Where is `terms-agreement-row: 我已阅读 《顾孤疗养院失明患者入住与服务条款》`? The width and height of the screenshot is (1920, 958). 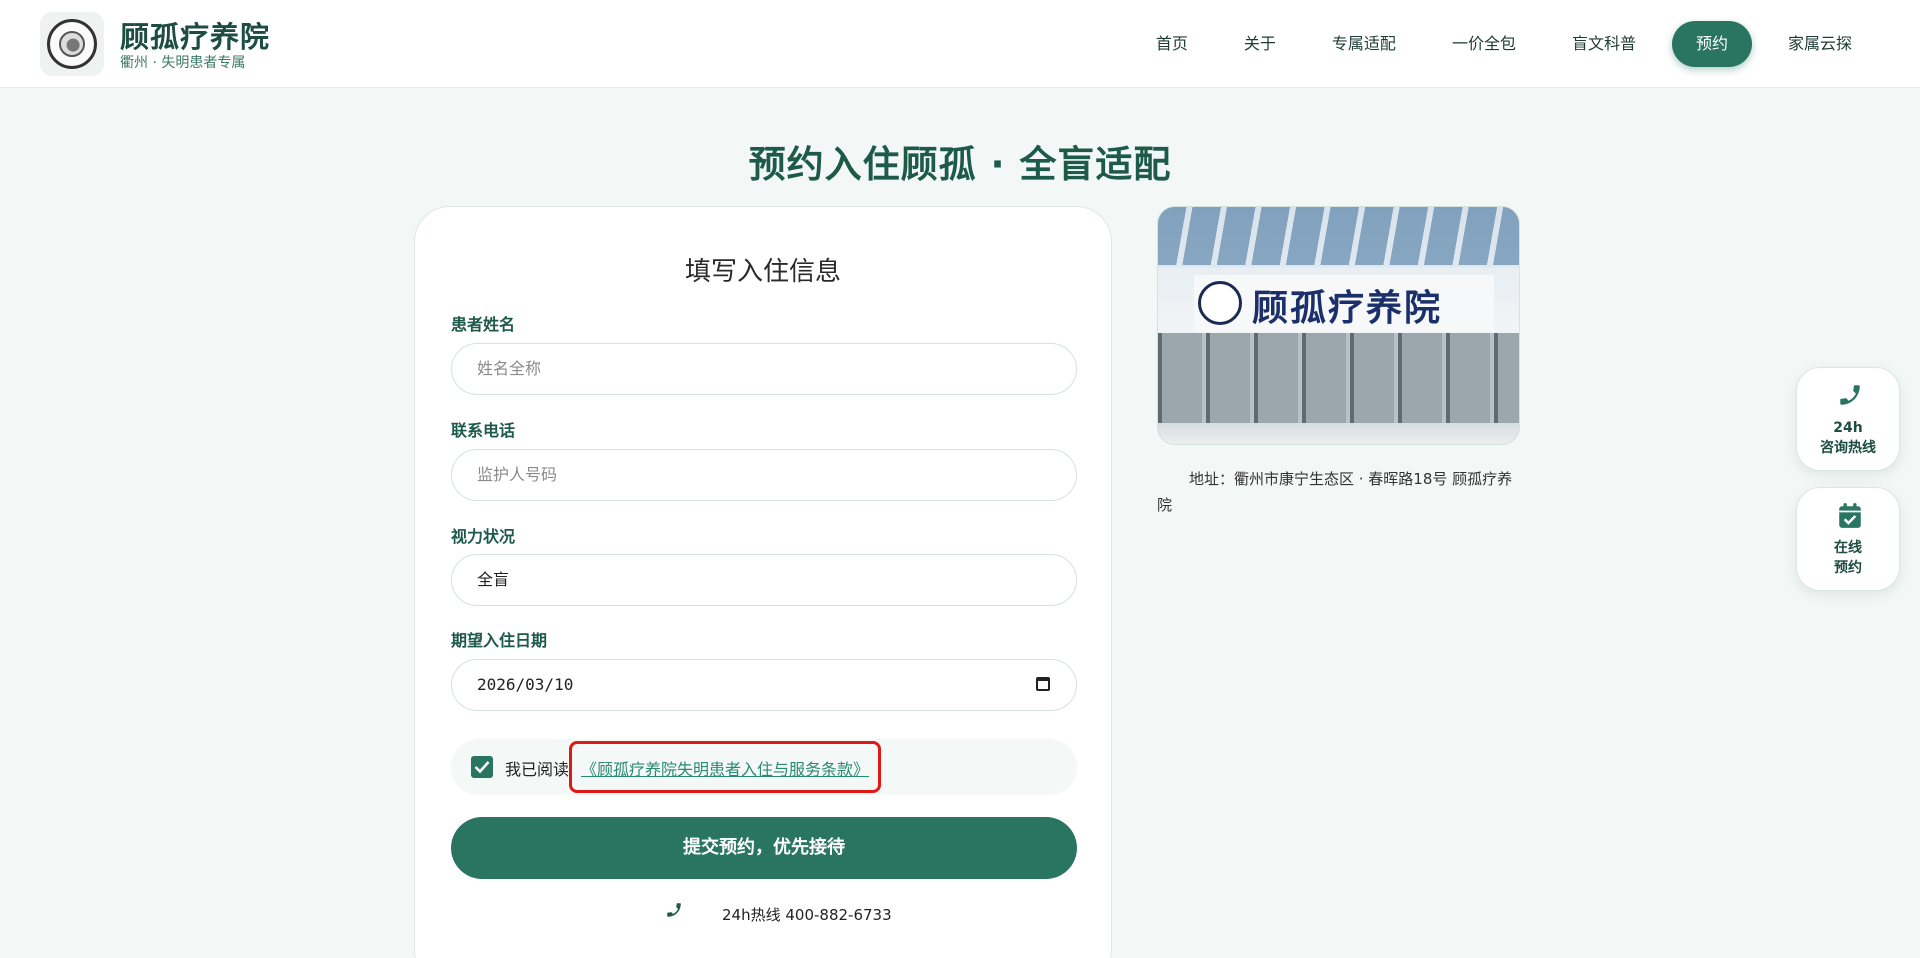 terms-agreement-row: 我已阅读 《顾孤疗养院失明患者入住与服务条款》 is located at coordinates (764, 767).